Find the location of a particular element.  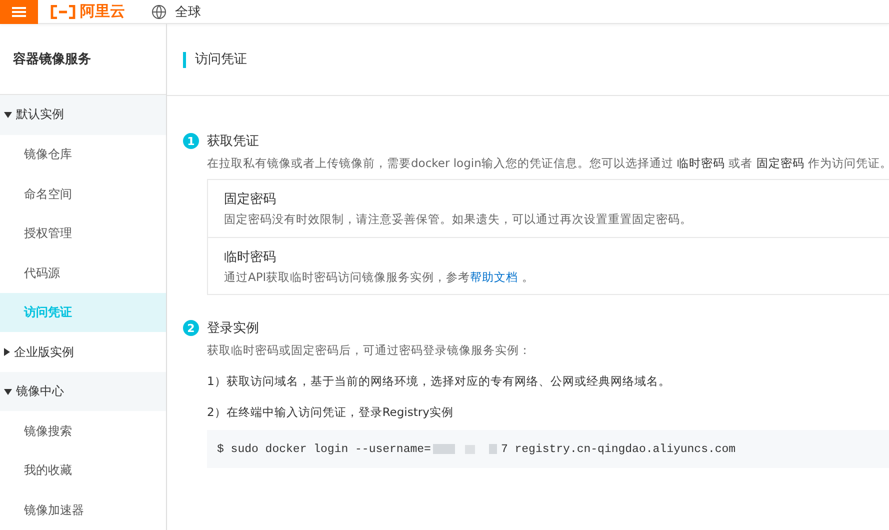

caret-right-icon is located at coordinates (7, 352).